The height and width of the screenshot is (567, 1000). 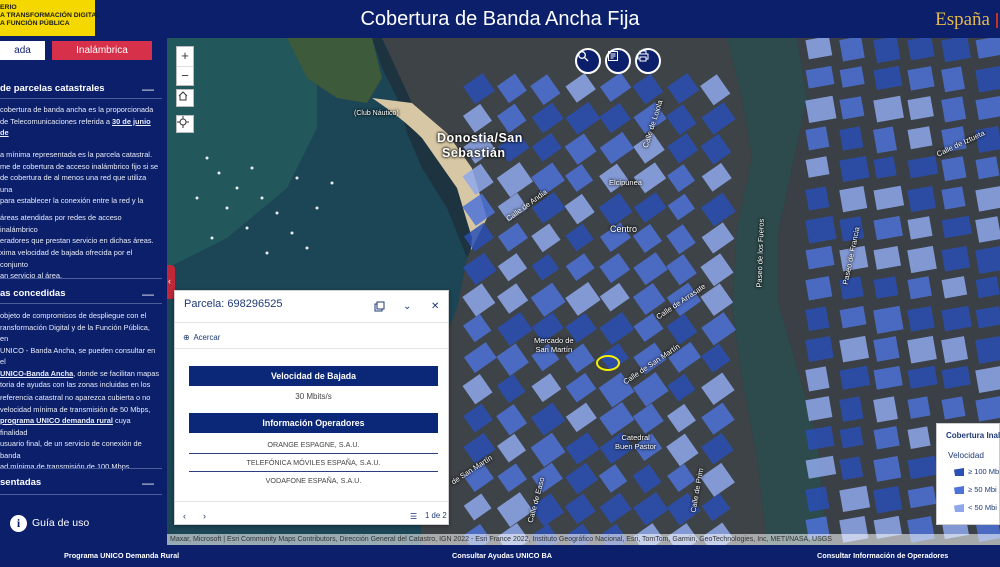 What do you see at coordinates (379, 308) in the screenshot?
I see `dock-icon` at bounding box center [379, 308].